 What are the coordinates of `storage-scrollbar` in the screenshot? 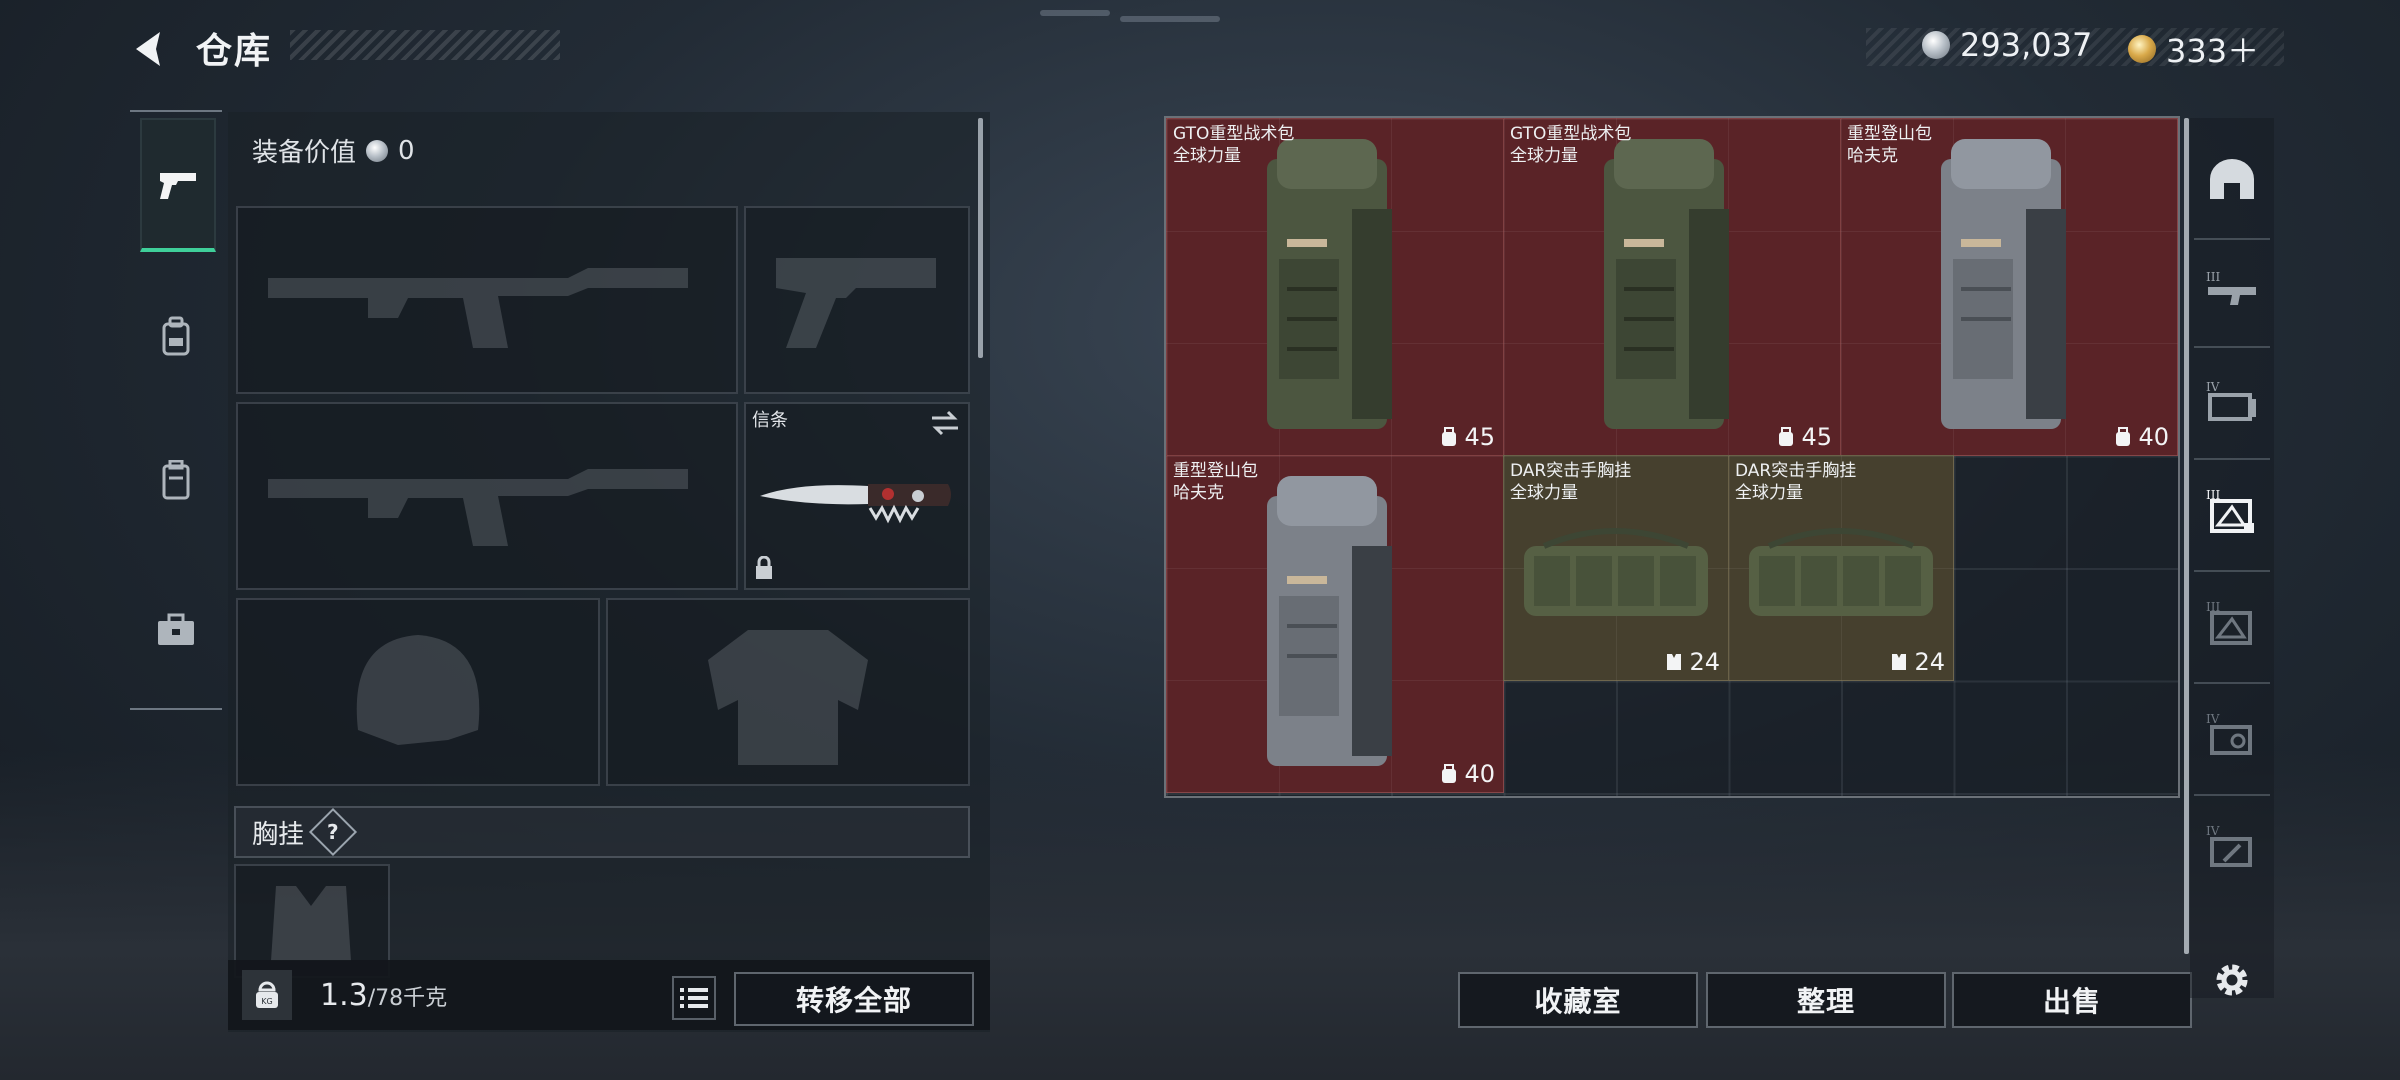 It's located at (2186, 536).